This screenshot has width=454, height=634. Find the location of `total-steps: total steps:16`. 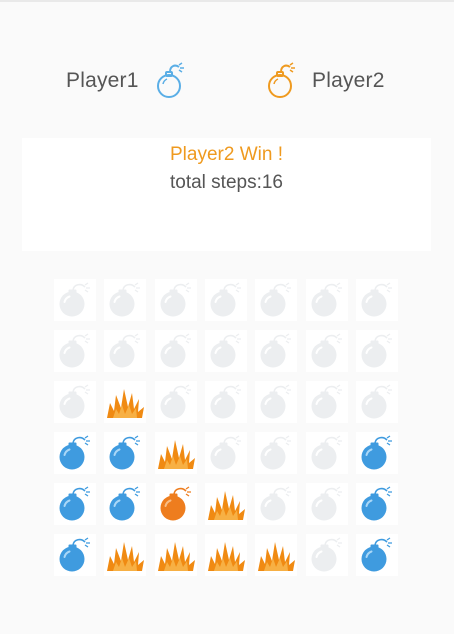

total-steps: total steps:16 is located at coordinates (226, 182).